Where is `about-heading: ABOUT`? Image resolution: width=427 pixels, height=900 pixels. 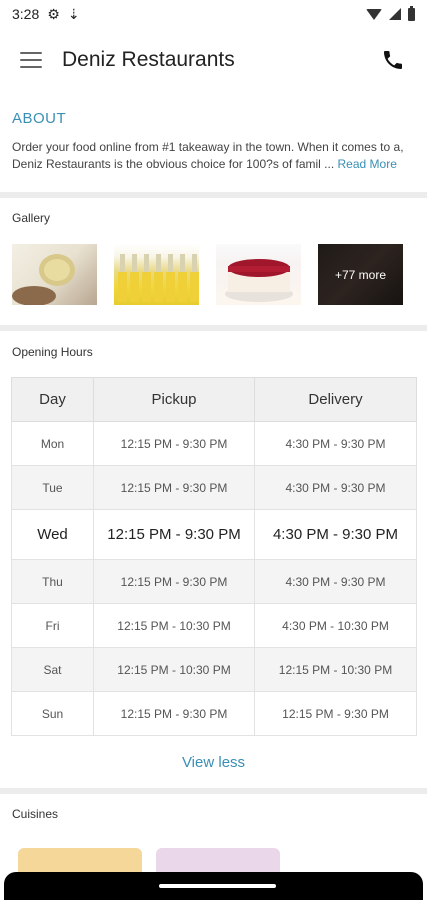 about-heading: ABOUT is located at coordinates (39, 118).